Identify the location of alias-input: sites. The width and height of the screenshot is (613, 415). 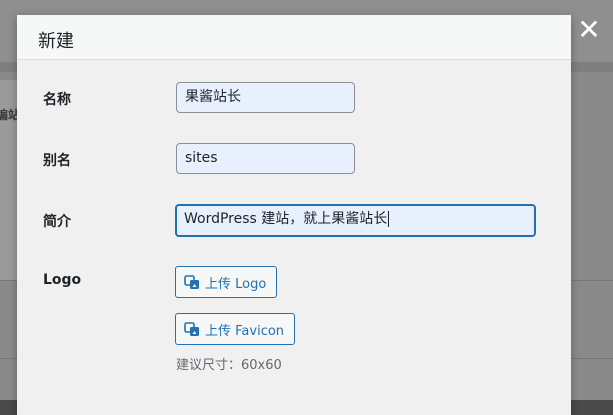
(265, 158).